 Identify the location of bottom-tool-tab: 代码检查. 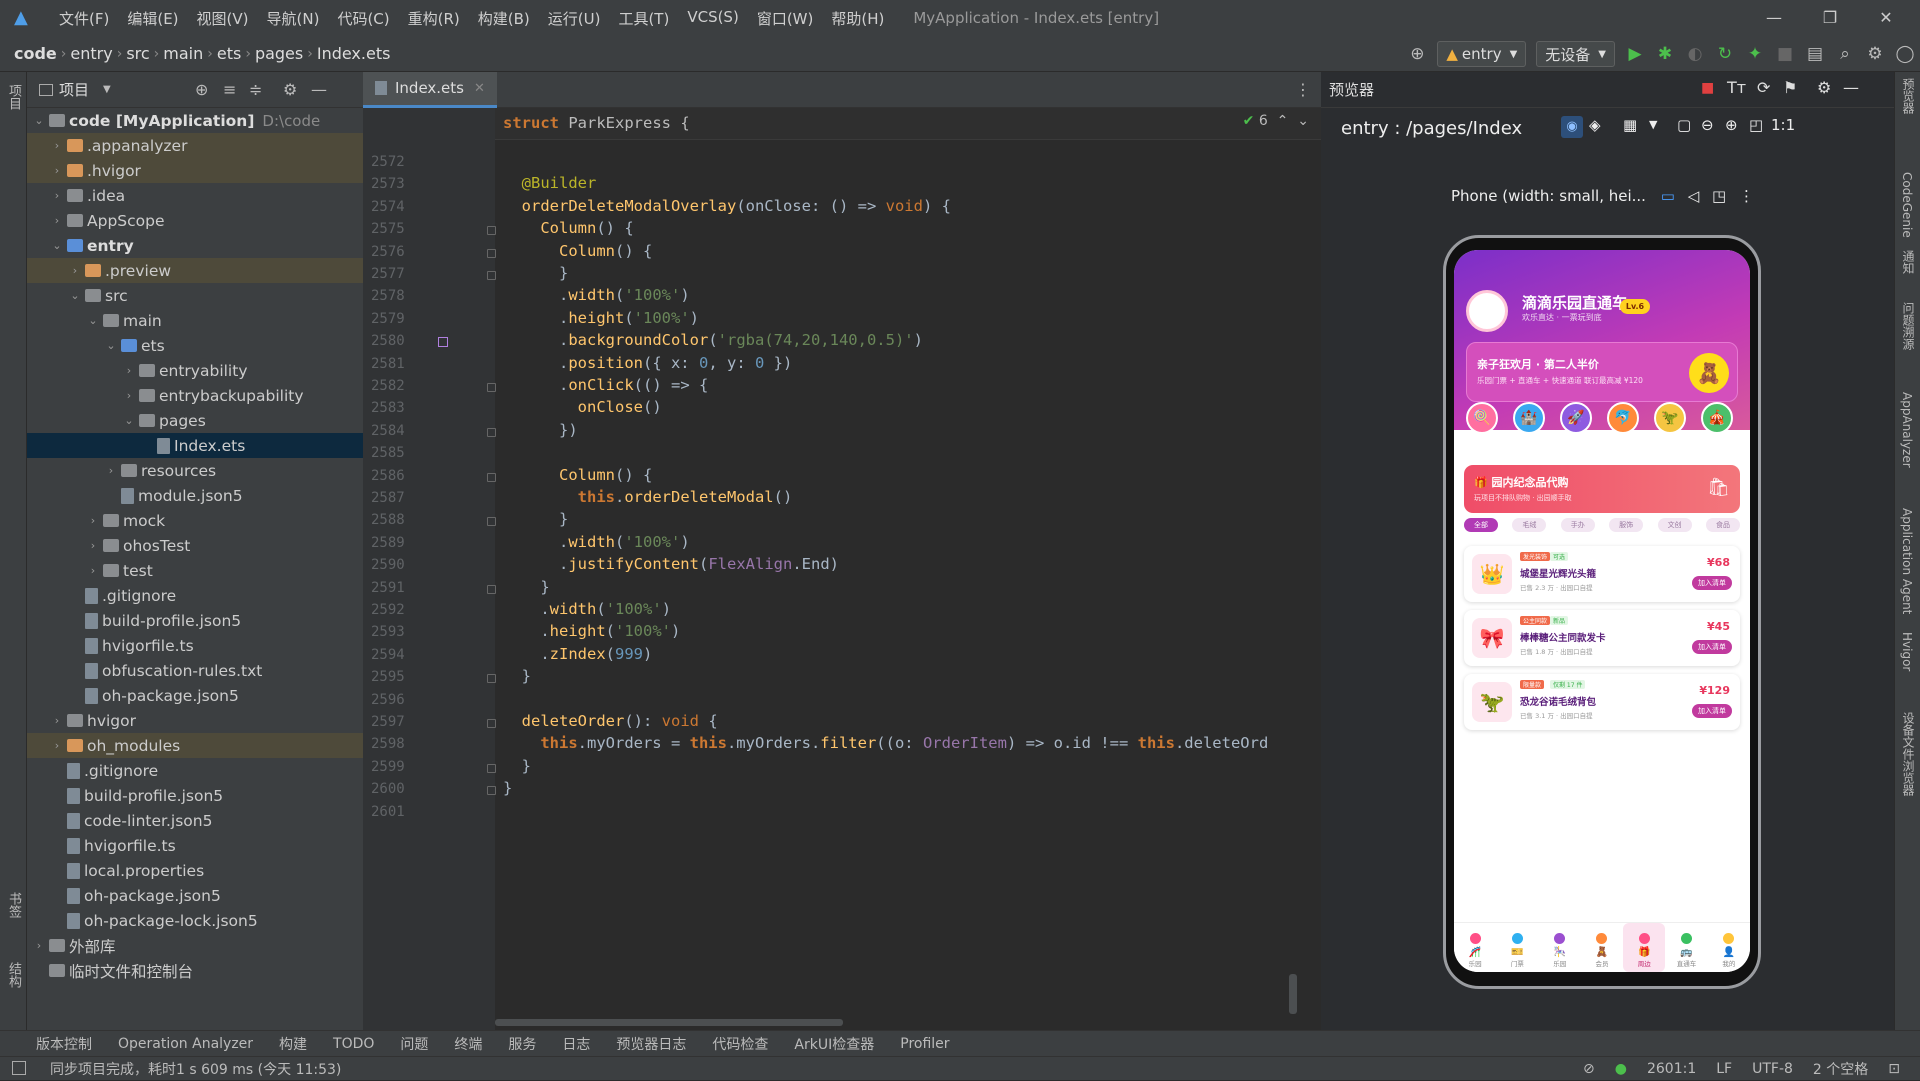
(740, 1044).